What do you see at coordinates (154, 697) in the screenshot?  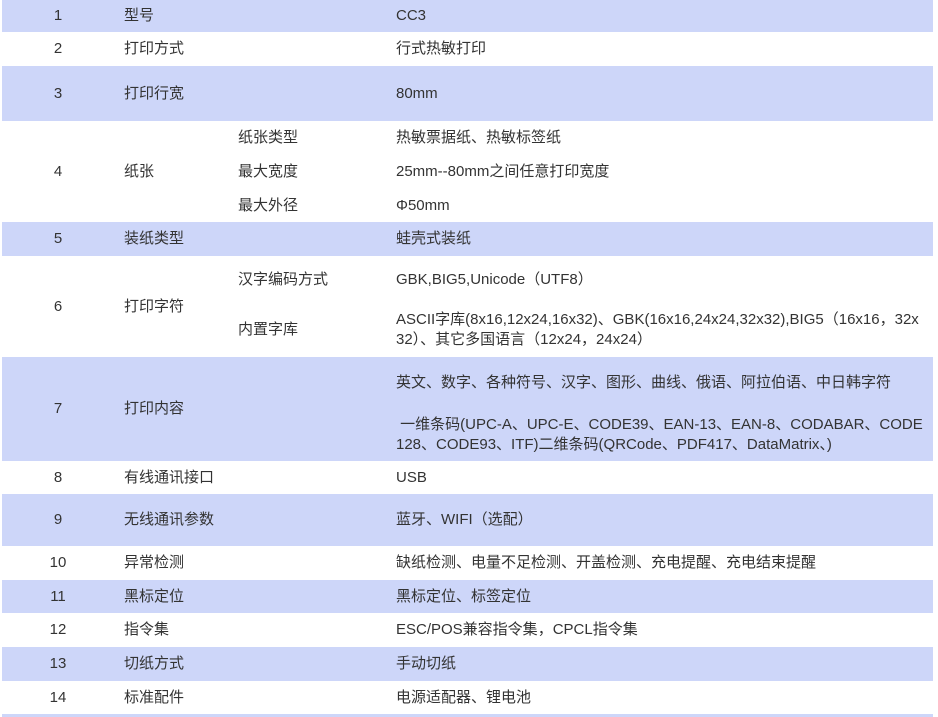 I see `item-name: 标准配件` at bounding box center [154, 697].